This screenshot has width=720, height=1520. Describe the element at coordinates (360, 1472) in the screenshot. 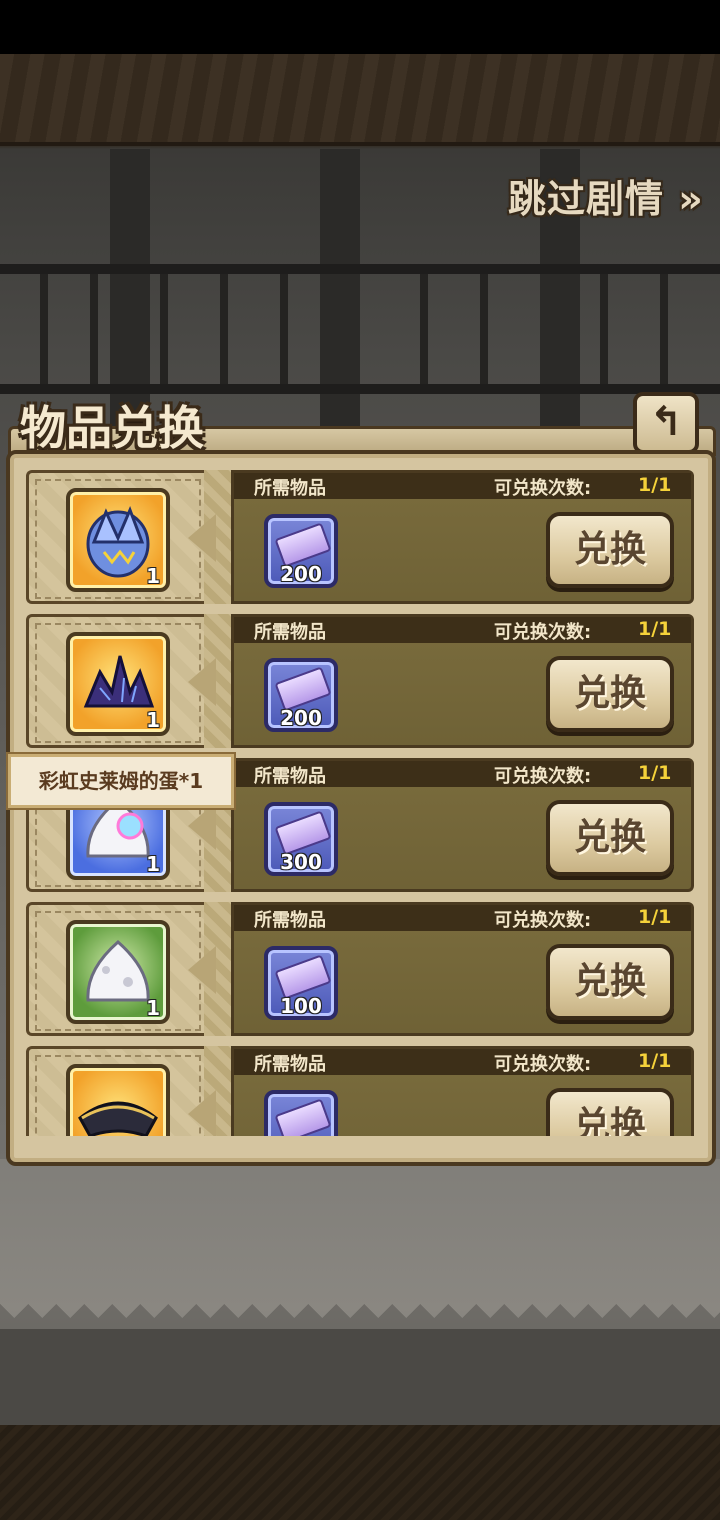

I see `bottom-bar` at that location.